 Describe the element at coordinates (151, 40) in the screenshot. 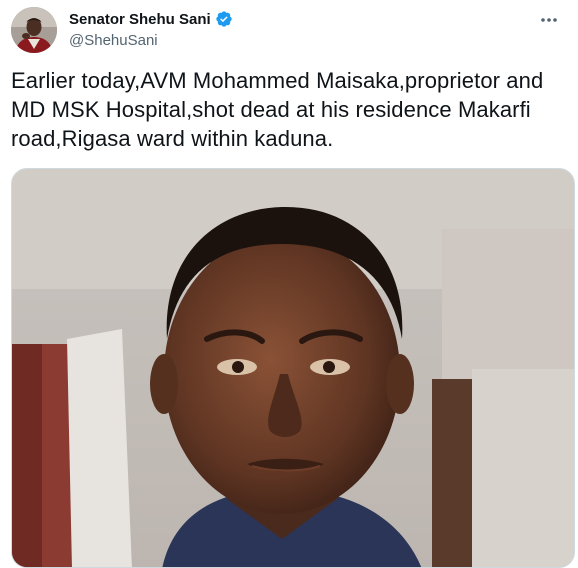

I see `author-handle: @ShehuSani` at that location.